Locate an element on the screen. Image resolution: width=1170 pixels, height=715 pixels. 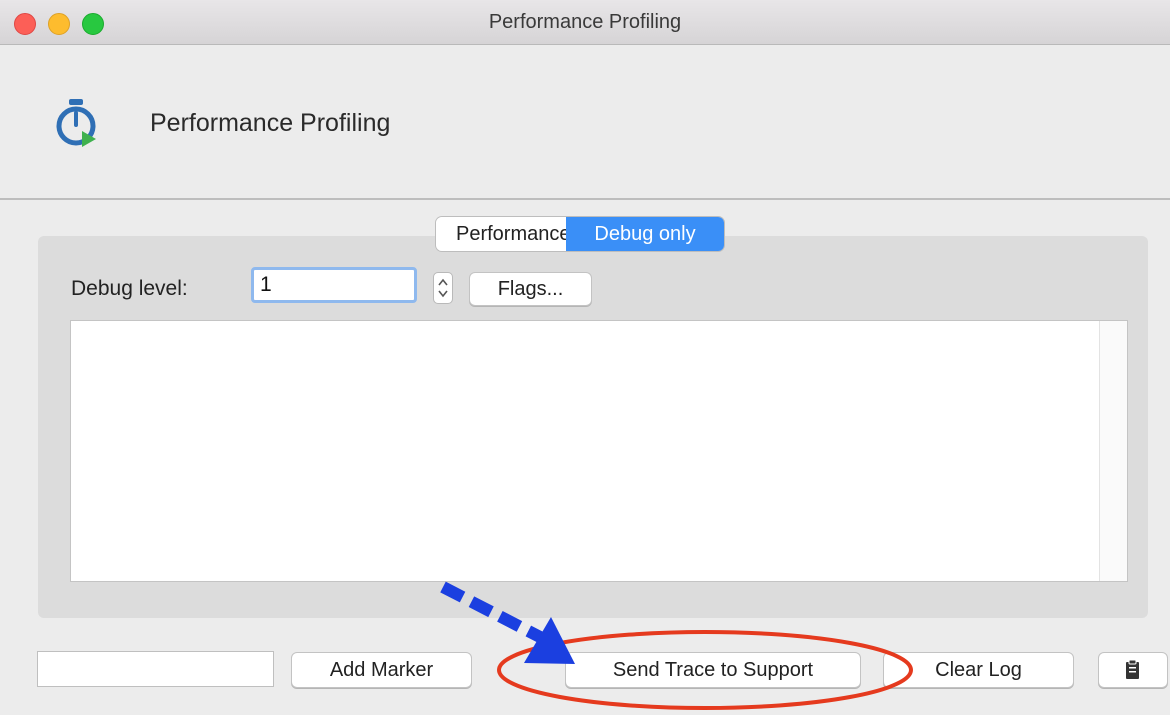
tab-debug-only: Debug only is located at coordinates (645, 234).